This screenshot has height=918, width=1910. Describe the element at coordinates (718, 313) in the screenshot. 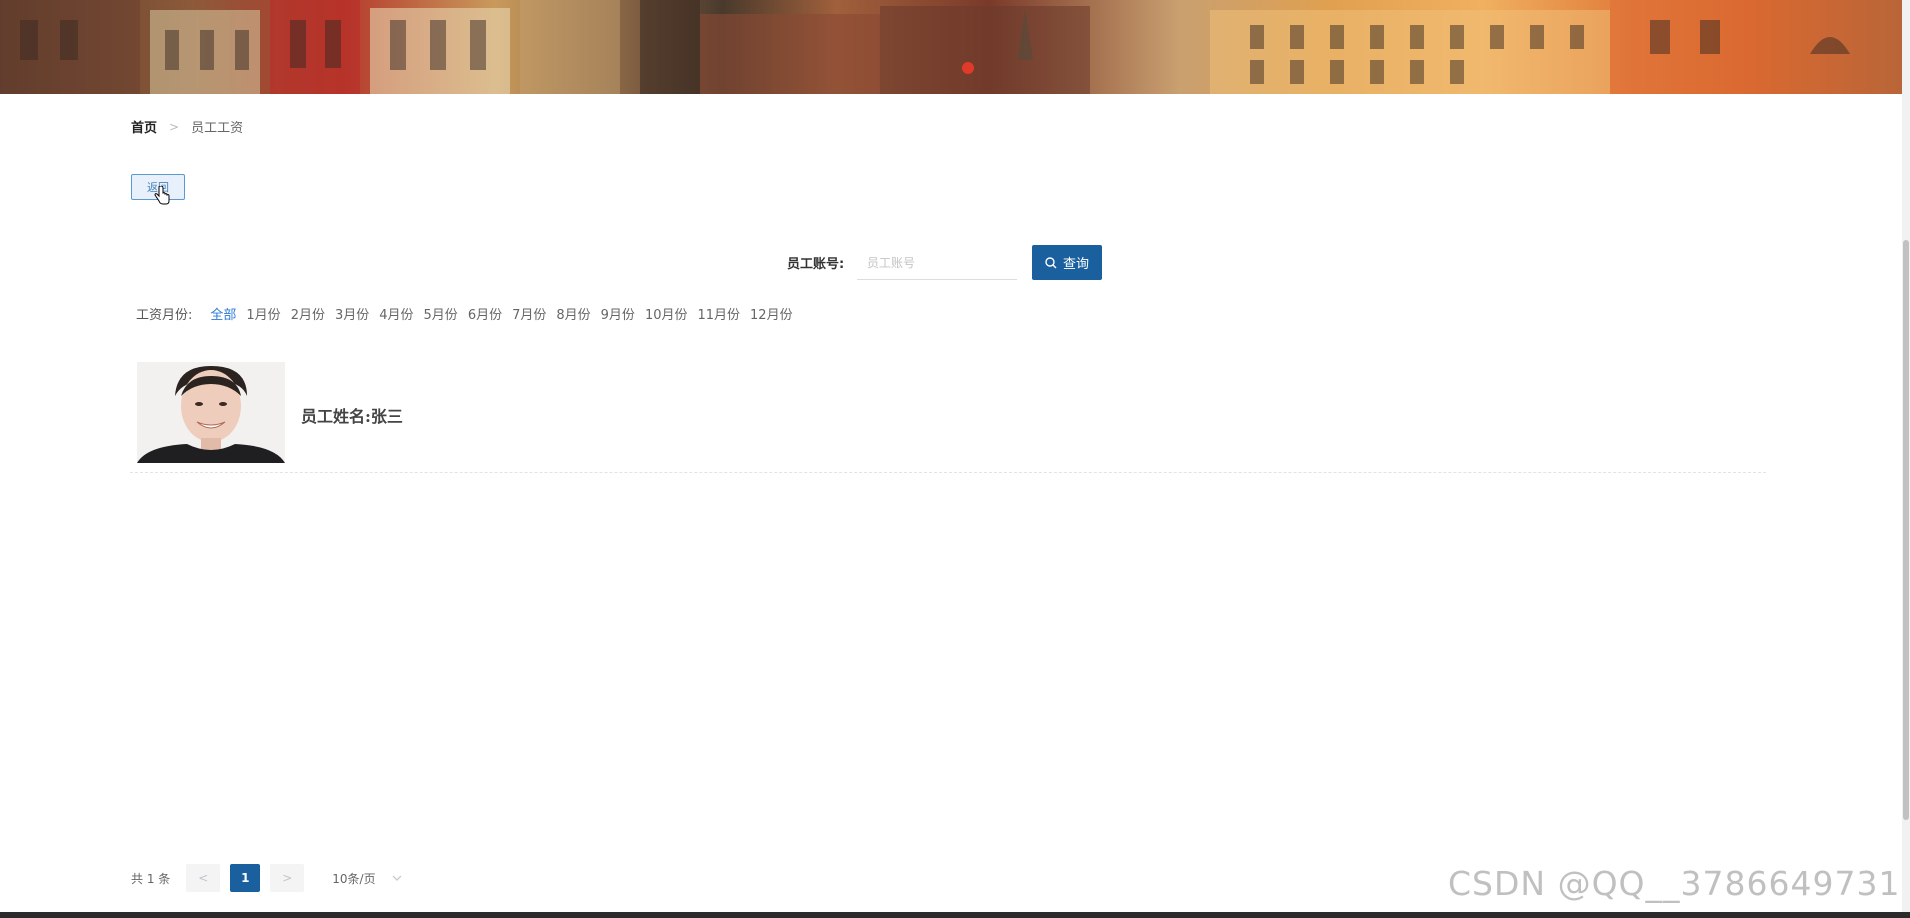

I see `month-option-11: 11月份` at that location.